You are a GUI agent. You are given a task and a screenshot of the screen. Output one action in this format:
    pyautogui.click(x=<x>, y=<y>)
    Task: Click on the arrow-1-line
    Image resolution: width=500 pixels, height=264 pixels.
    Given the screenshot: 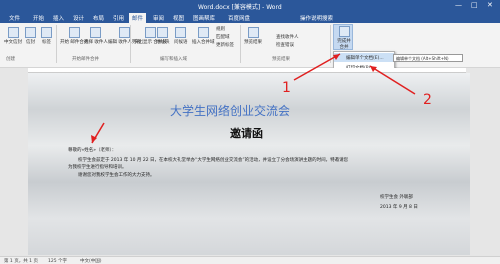 What is the action you would take?
    pyautogui.click(x=317, y=67)
    